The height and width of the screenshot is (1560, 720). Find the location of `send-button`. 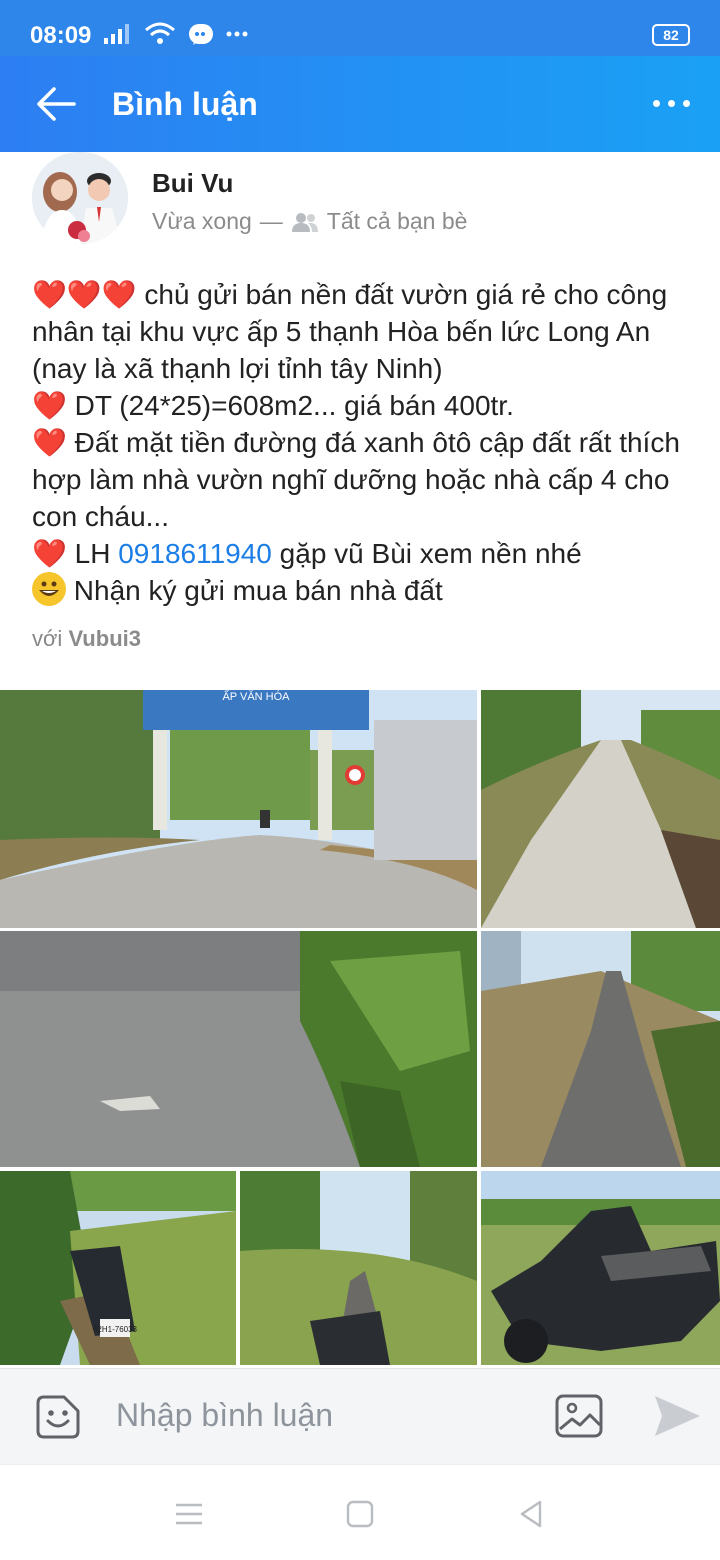

send-button is located at coordinates (677, 1416).